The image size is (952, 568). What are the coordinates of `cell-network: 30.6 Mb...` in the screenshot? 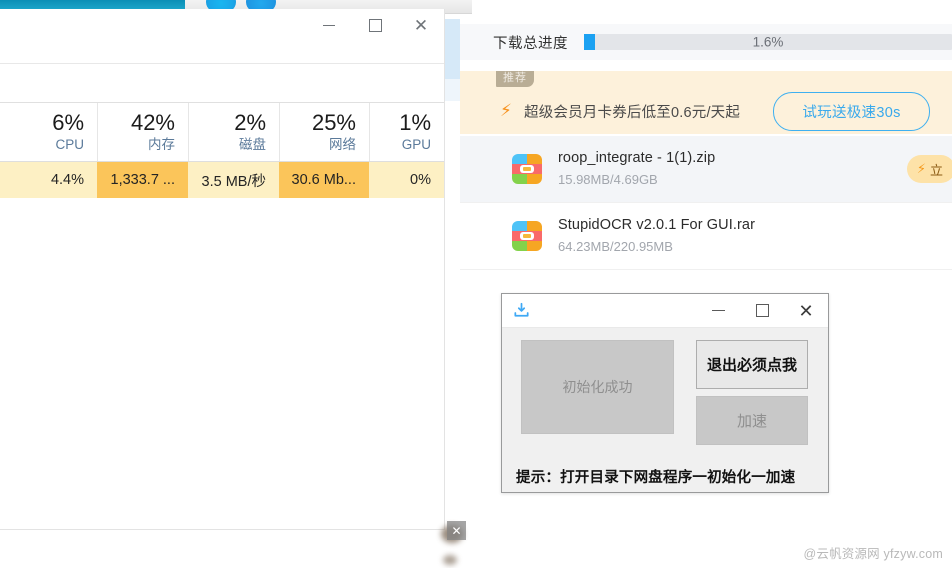 It's located at (324, 180).